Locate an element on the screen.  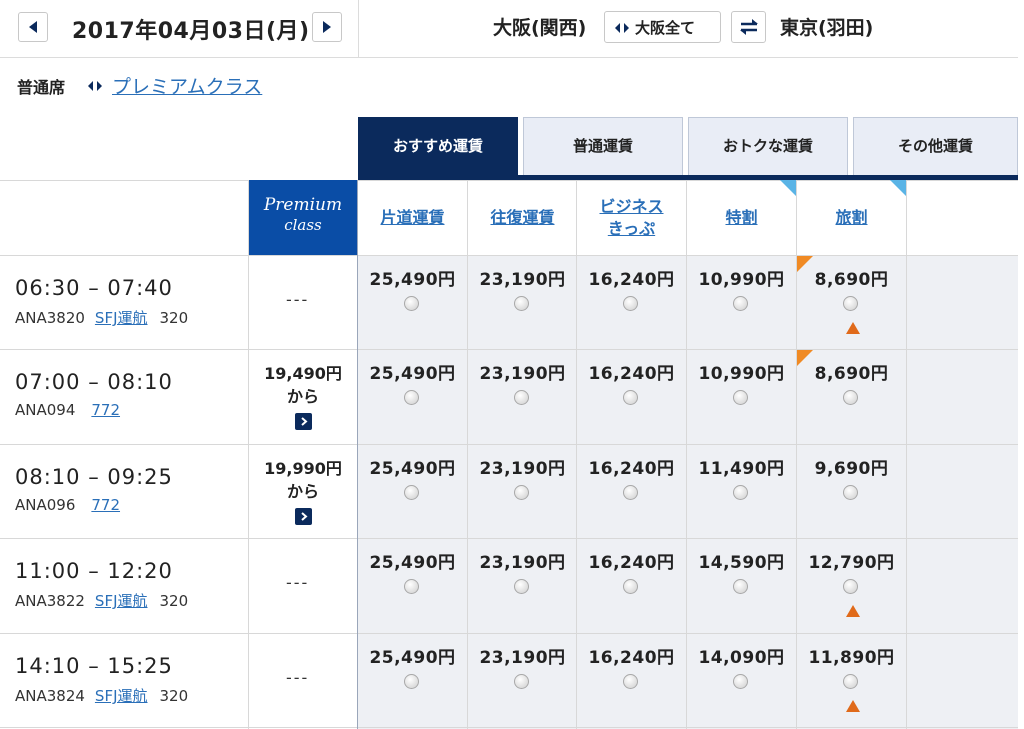
fare-column-header: 片道運賃 is located at coordinates (412, 217).